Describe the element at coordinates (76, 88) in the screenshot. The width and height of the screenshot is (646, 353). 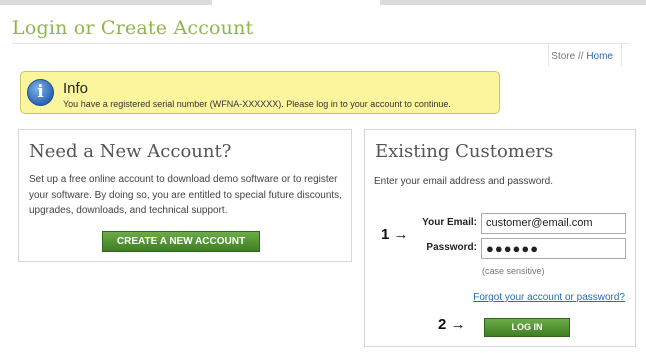
I see `info-title: Info` at that location.